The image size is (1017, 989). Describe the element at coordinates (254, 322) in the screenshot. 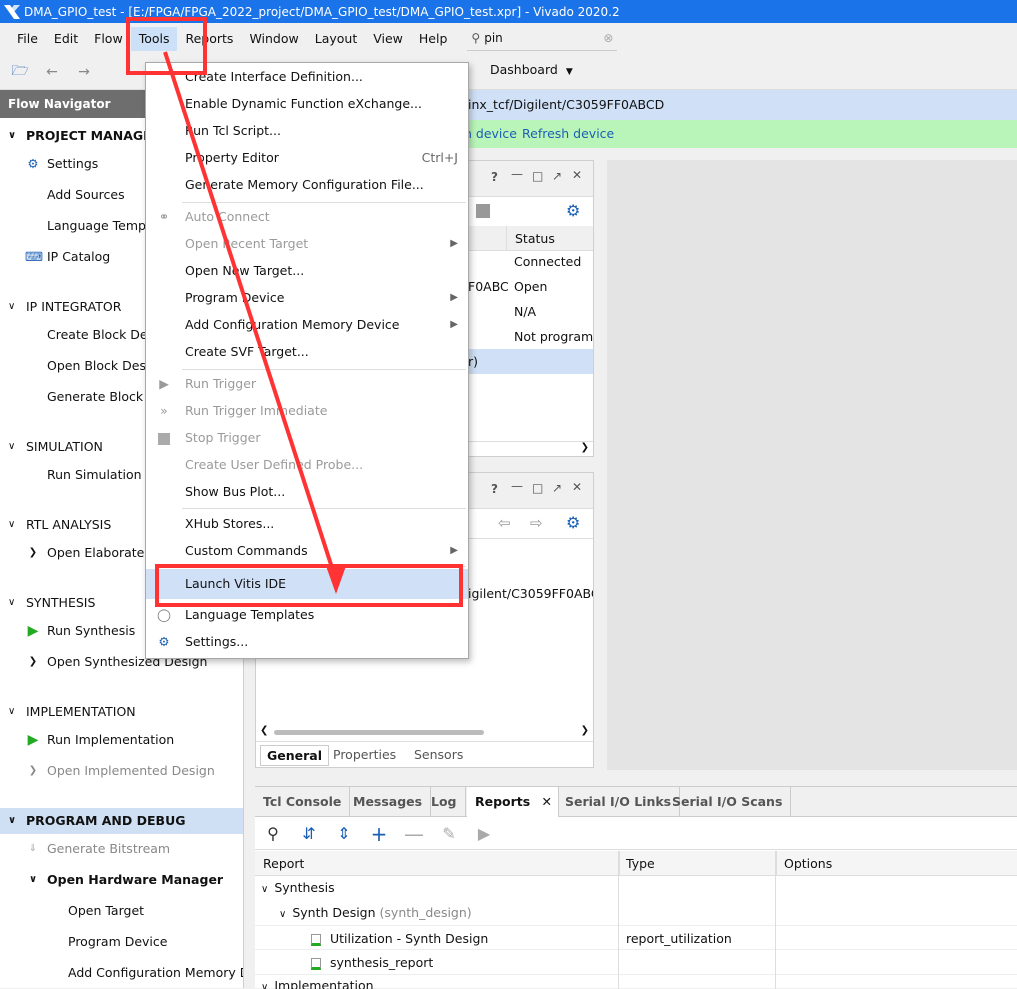

I see `annotation-arrow` at that location.